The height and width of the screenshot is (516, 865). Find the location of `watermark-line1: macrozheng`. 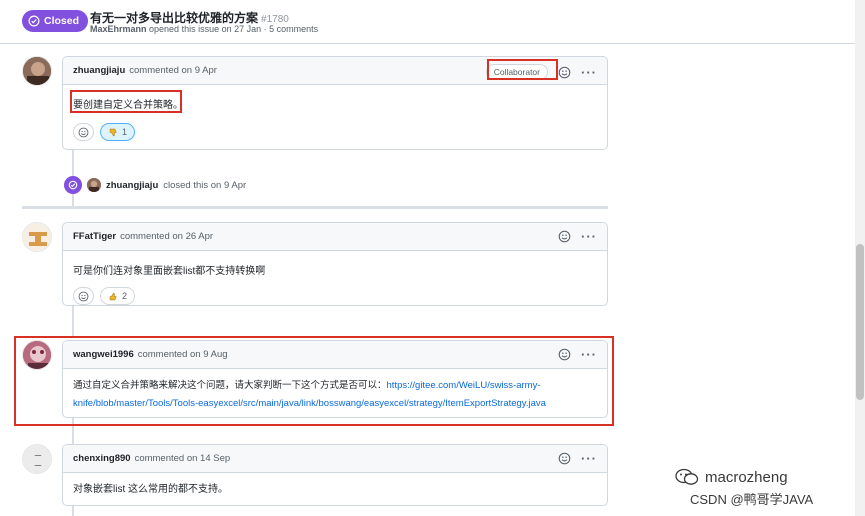

watermark-line1: macrozheng is located at coordinates (746, 477).